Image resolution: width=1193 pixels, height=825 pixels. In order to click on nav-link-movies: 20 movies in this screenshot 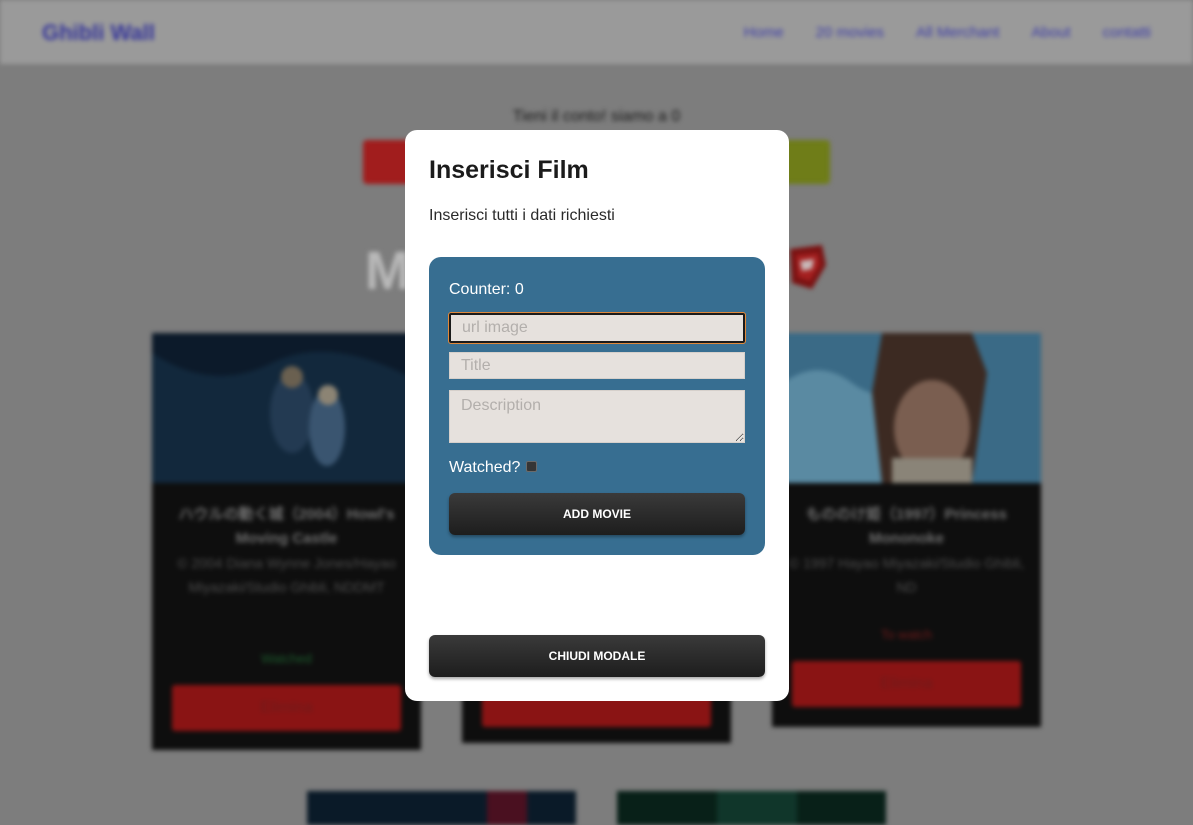, I will do `click(850, 32)`.